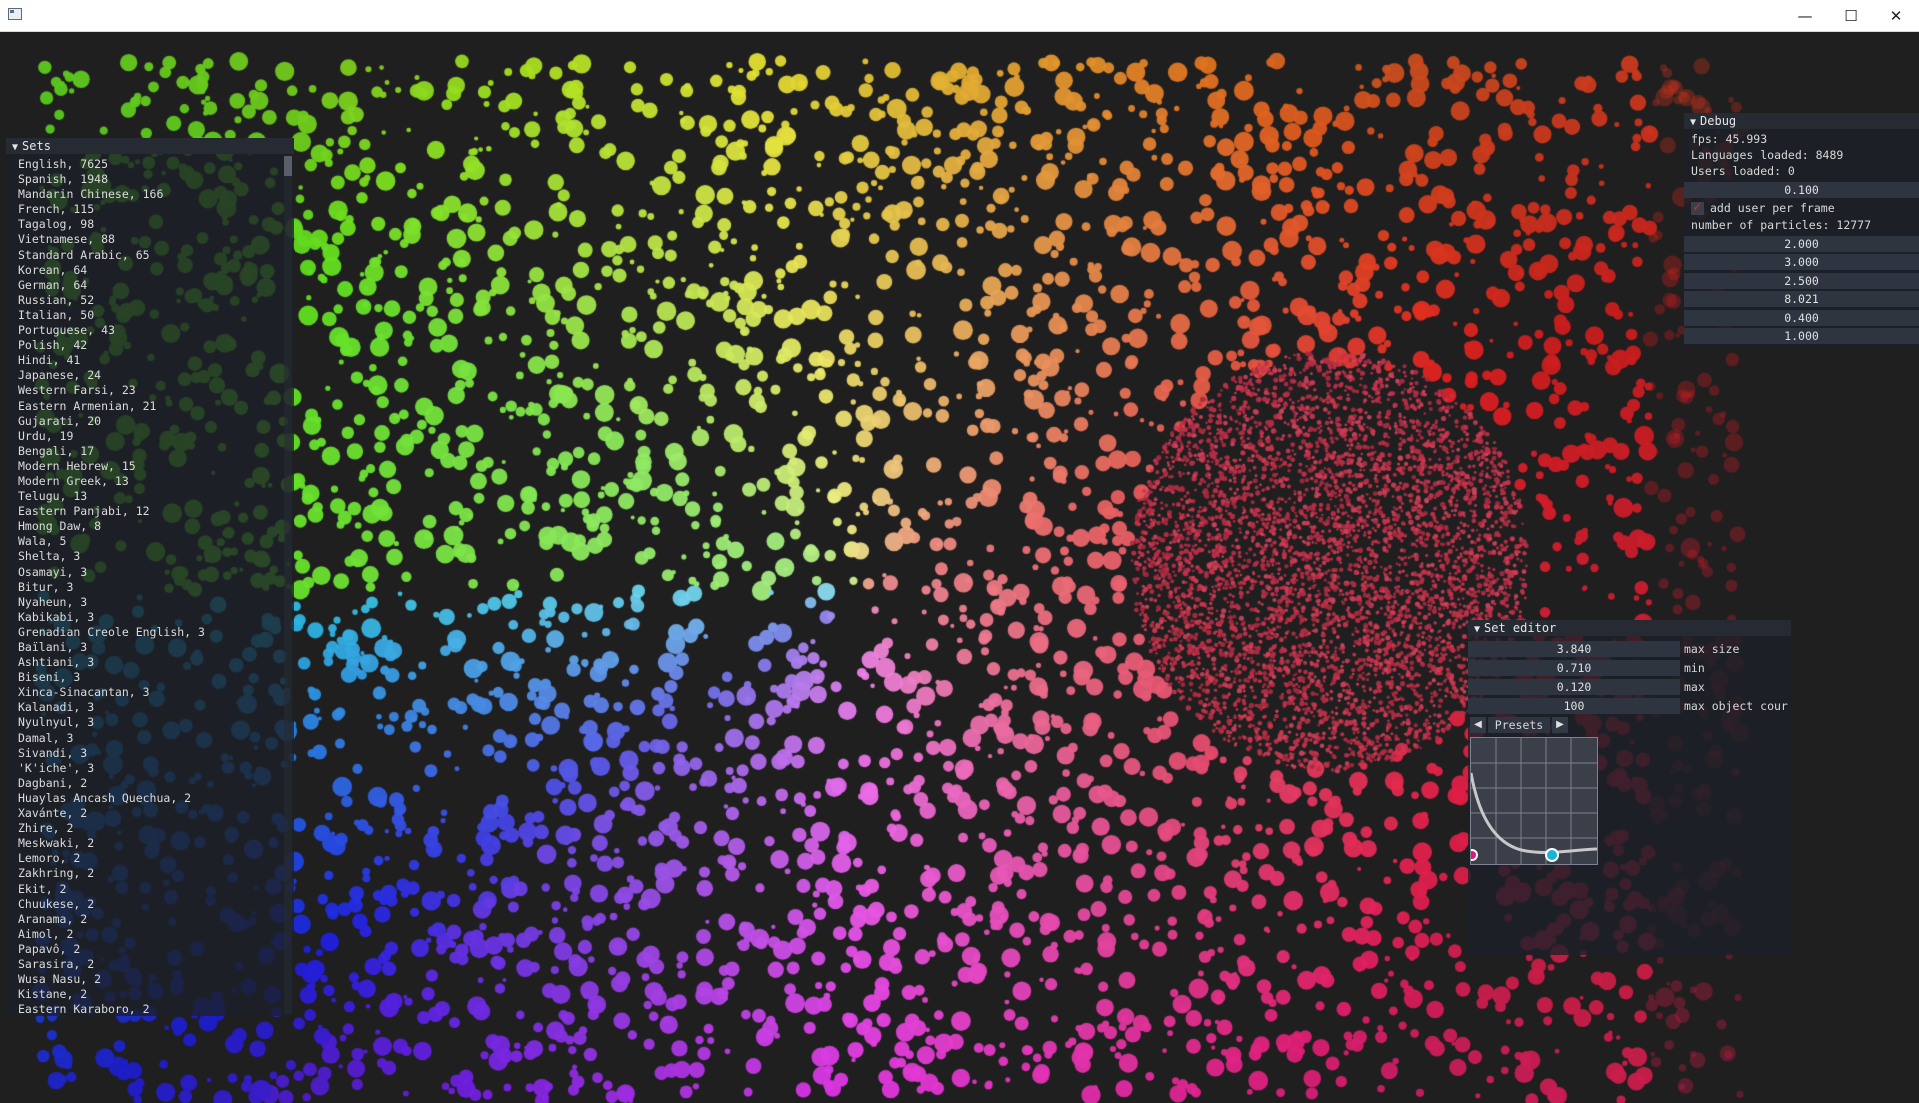 This screenshot has height=1103, width=1919. What do you see at coordinates (156, 179) in the screenshot?
I see `set-list-item: Spanish, 1948` at bounding box center [156, 179].